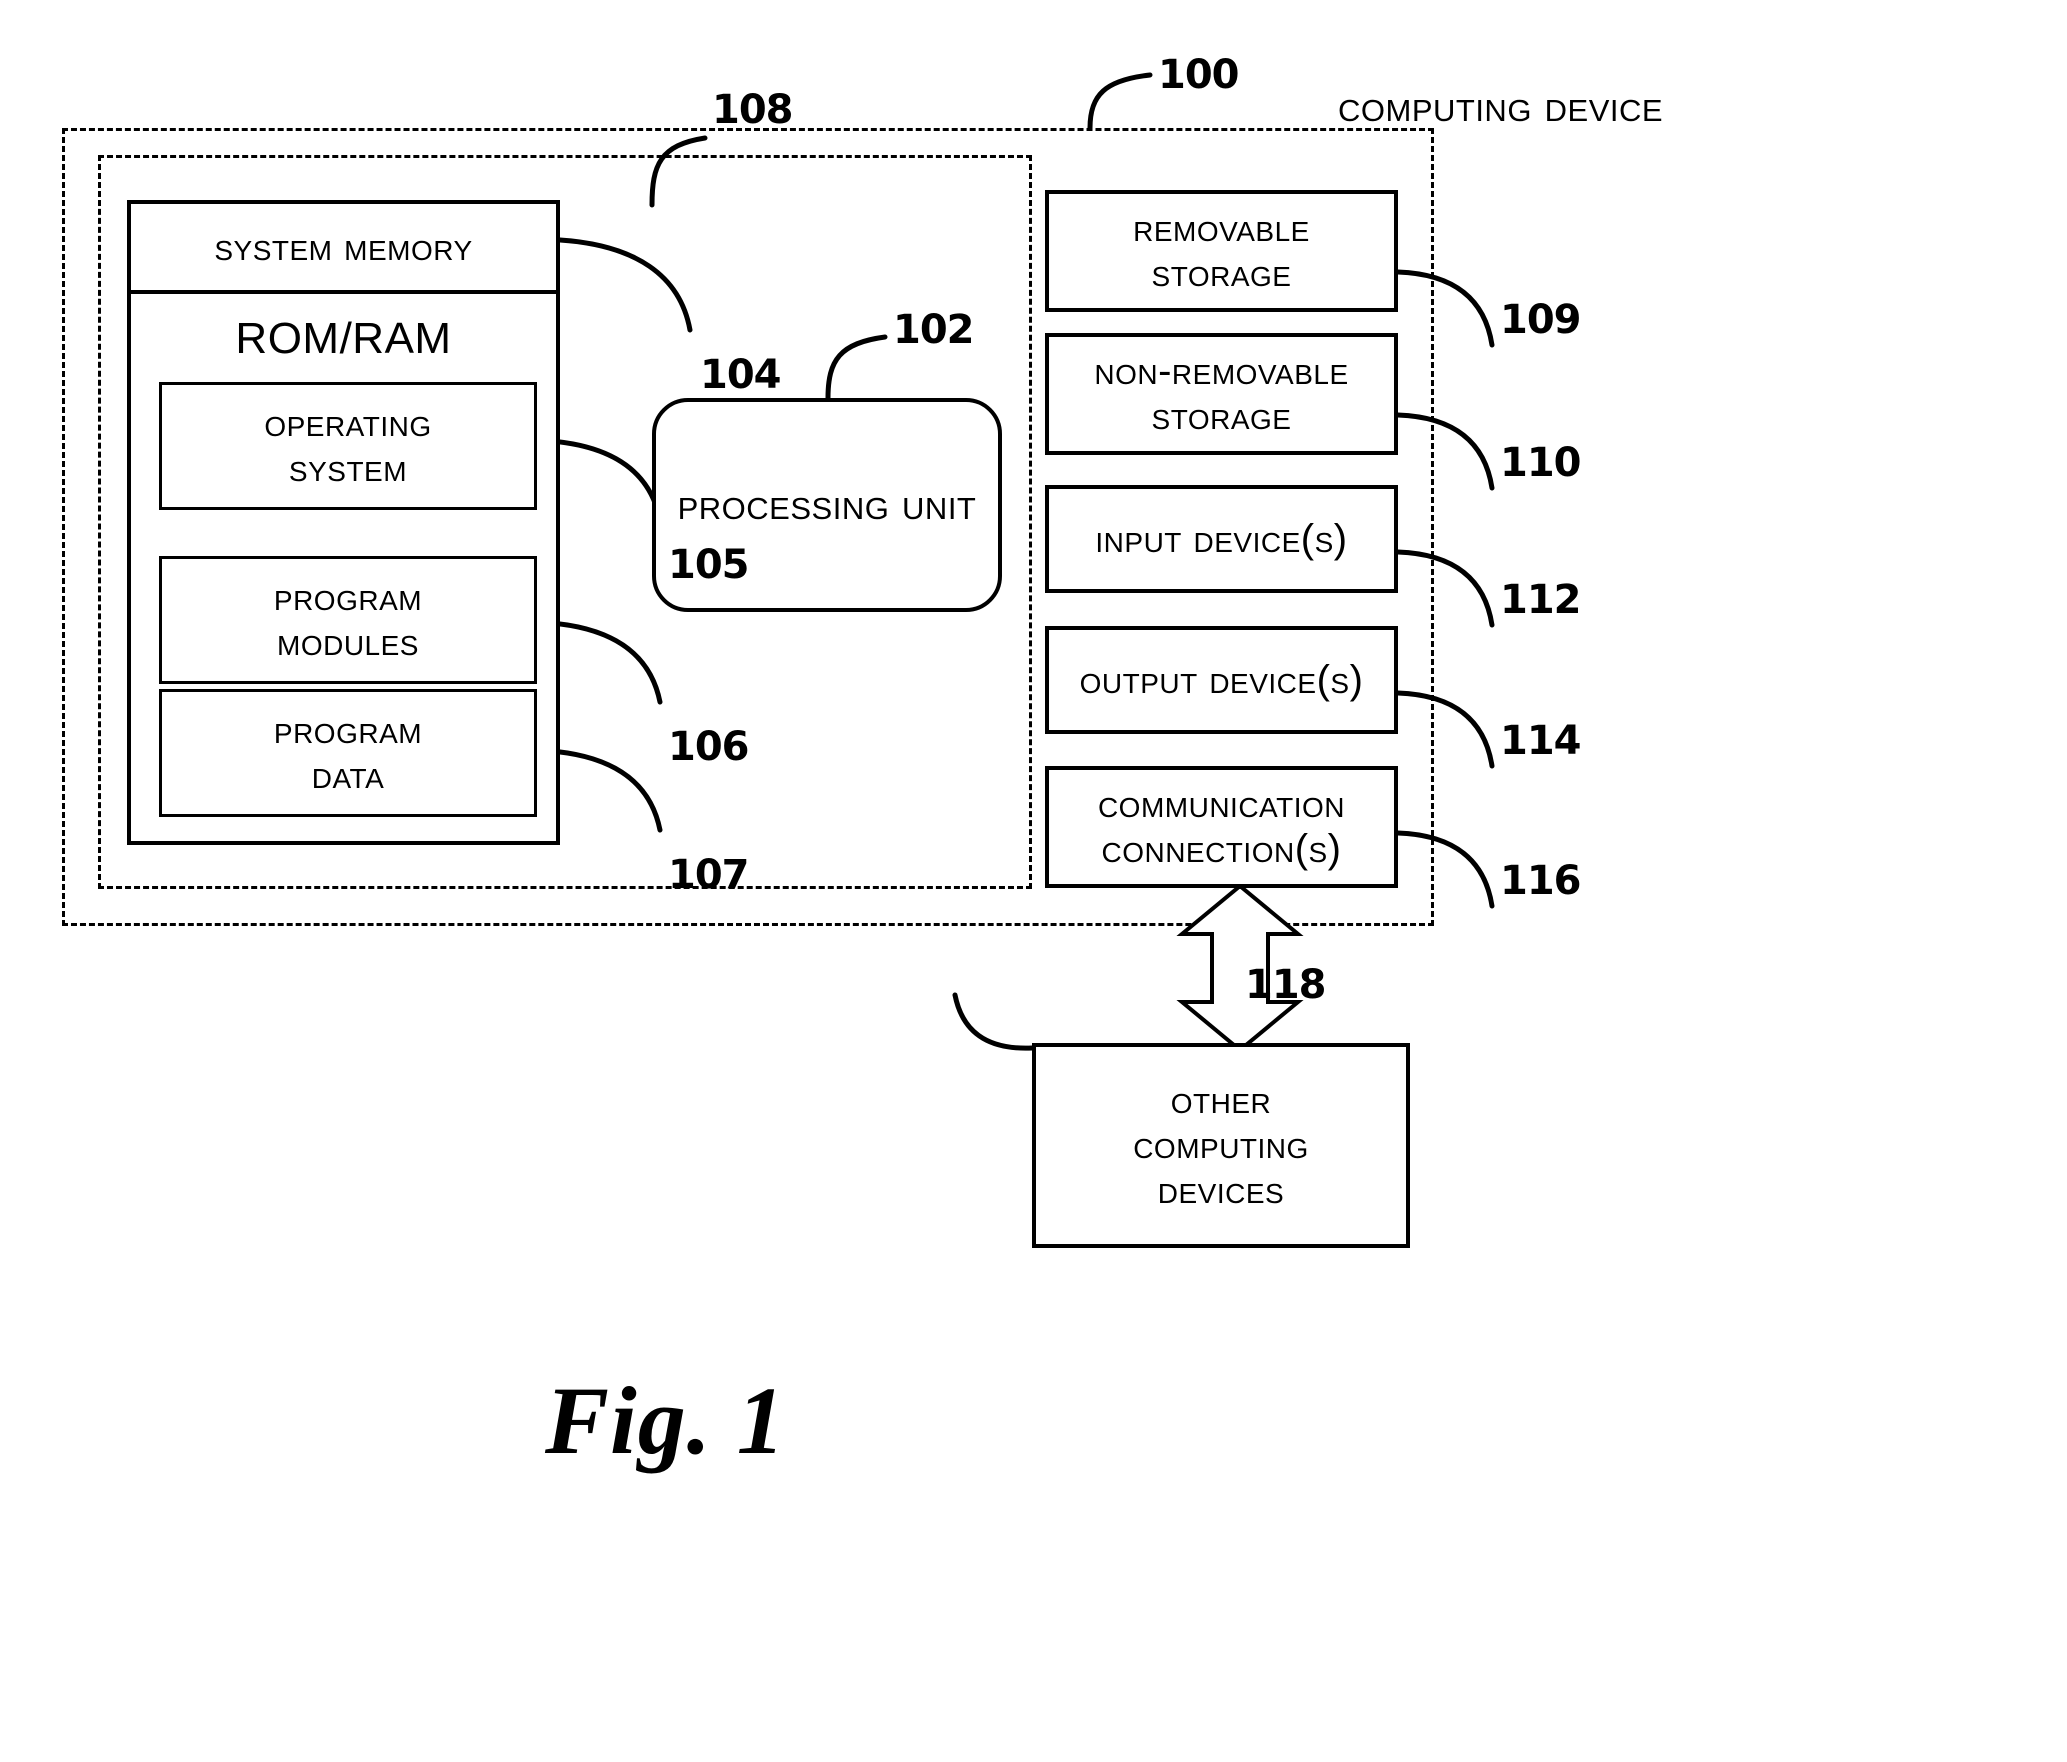  What do you see at coordinates (1221, 849) in the screenshot?
I see `communication-connections-line-2: CONNECTION(S)` at bounding box center [1221, 849].